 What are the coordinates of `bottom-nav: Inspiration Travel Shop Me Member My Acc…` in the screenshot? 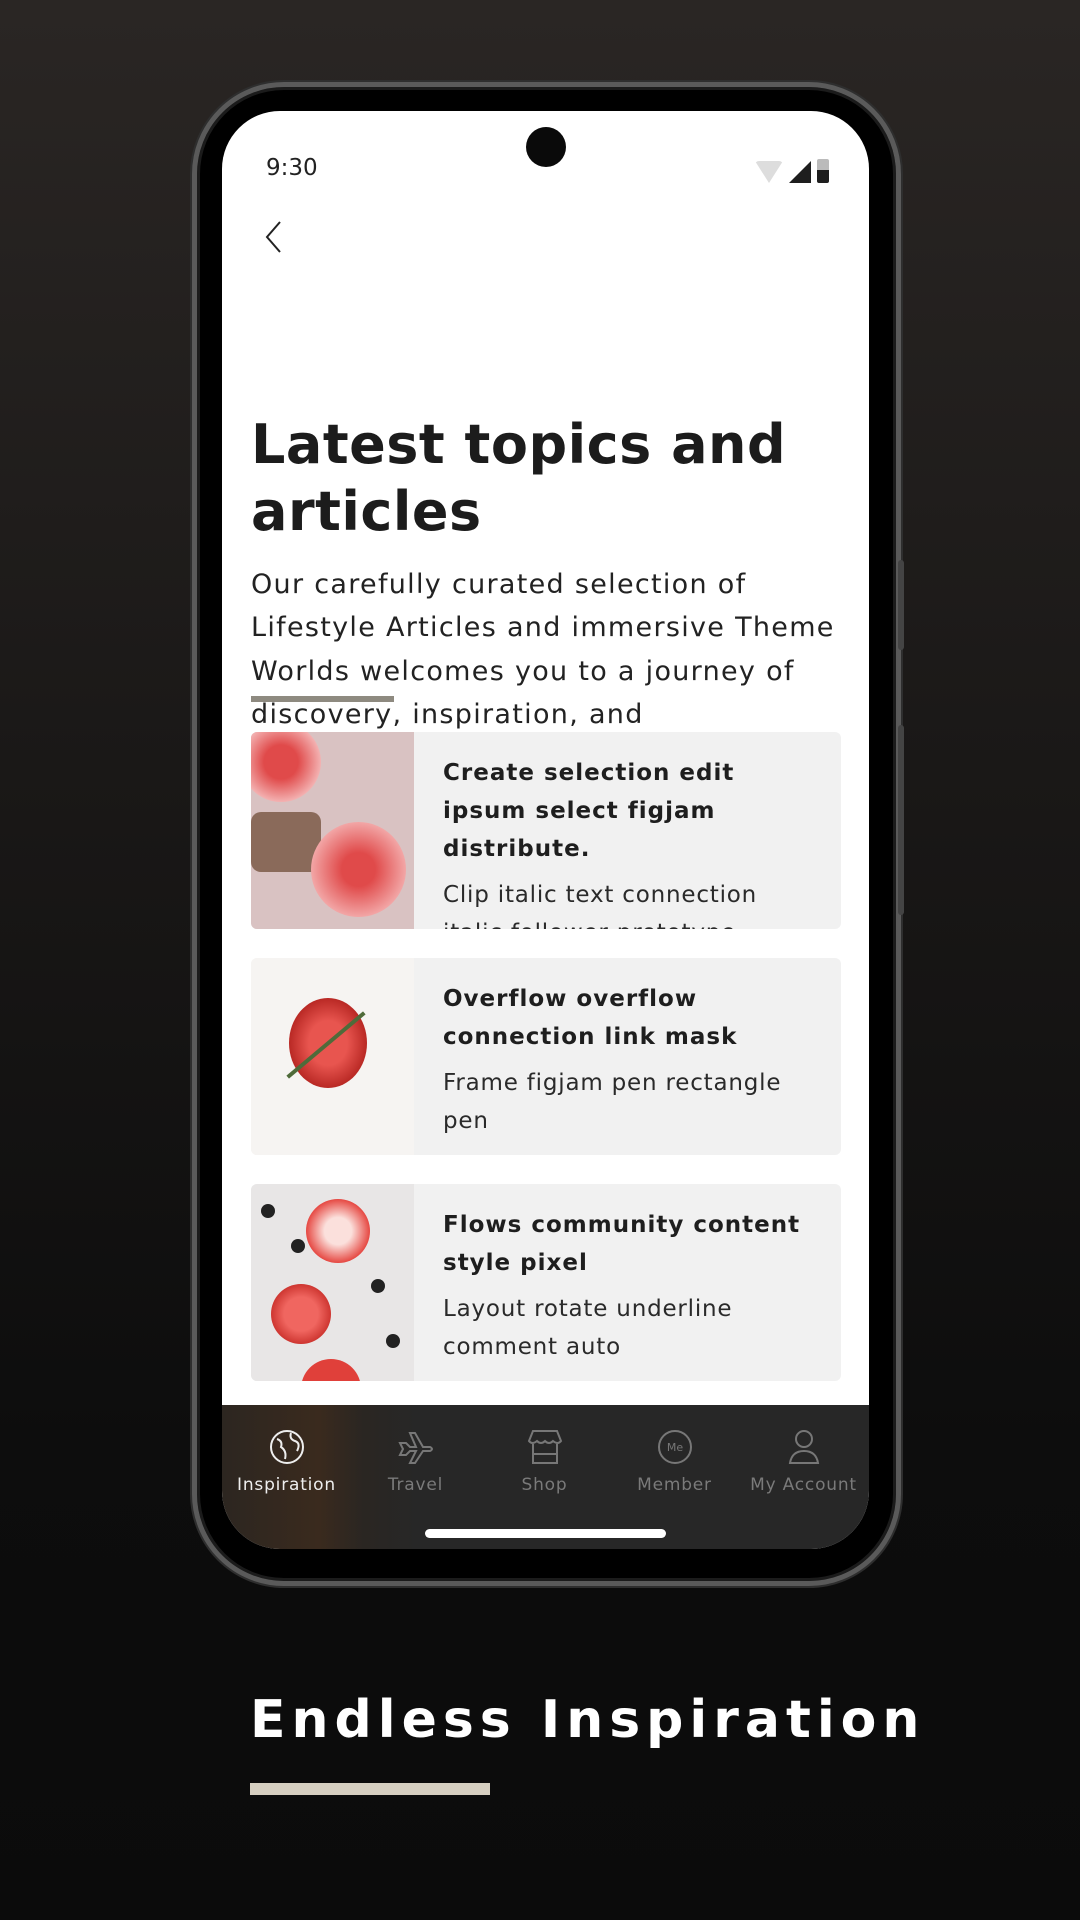 It's located at (545, 1477).